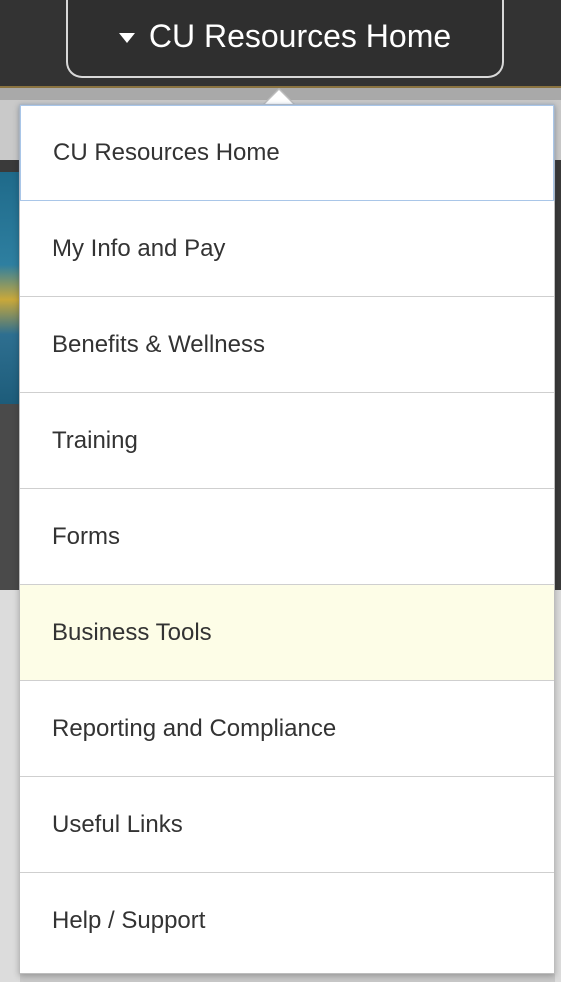 This screenshot has width=561, height=982. I want to click on menu-item-cu-resources-home: CU Resources Home, so click(287, 153).